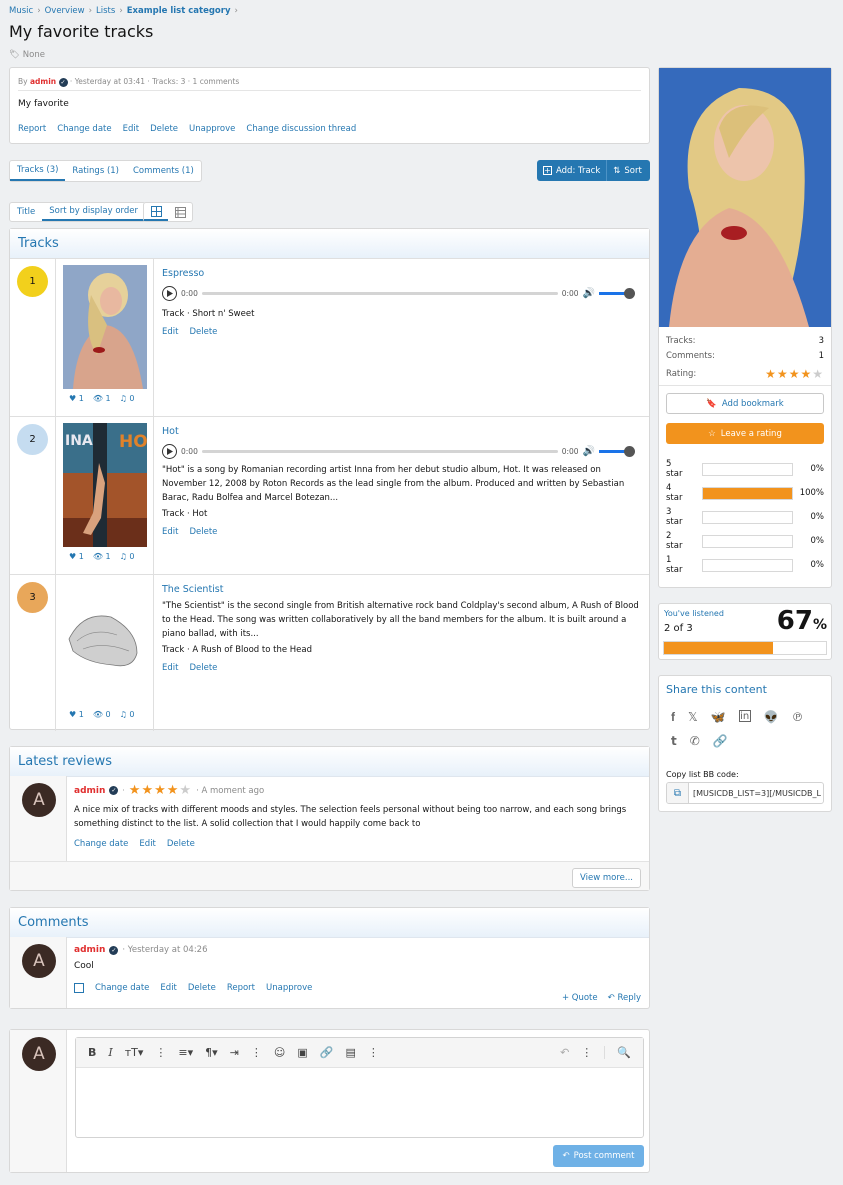 The width and height of the screenshot is (843, 1185). What do you see at coordinates (751, 433) in the screenshot?
I see `leave-rating-label: Leave a rating` at bounding box center [751, 433].